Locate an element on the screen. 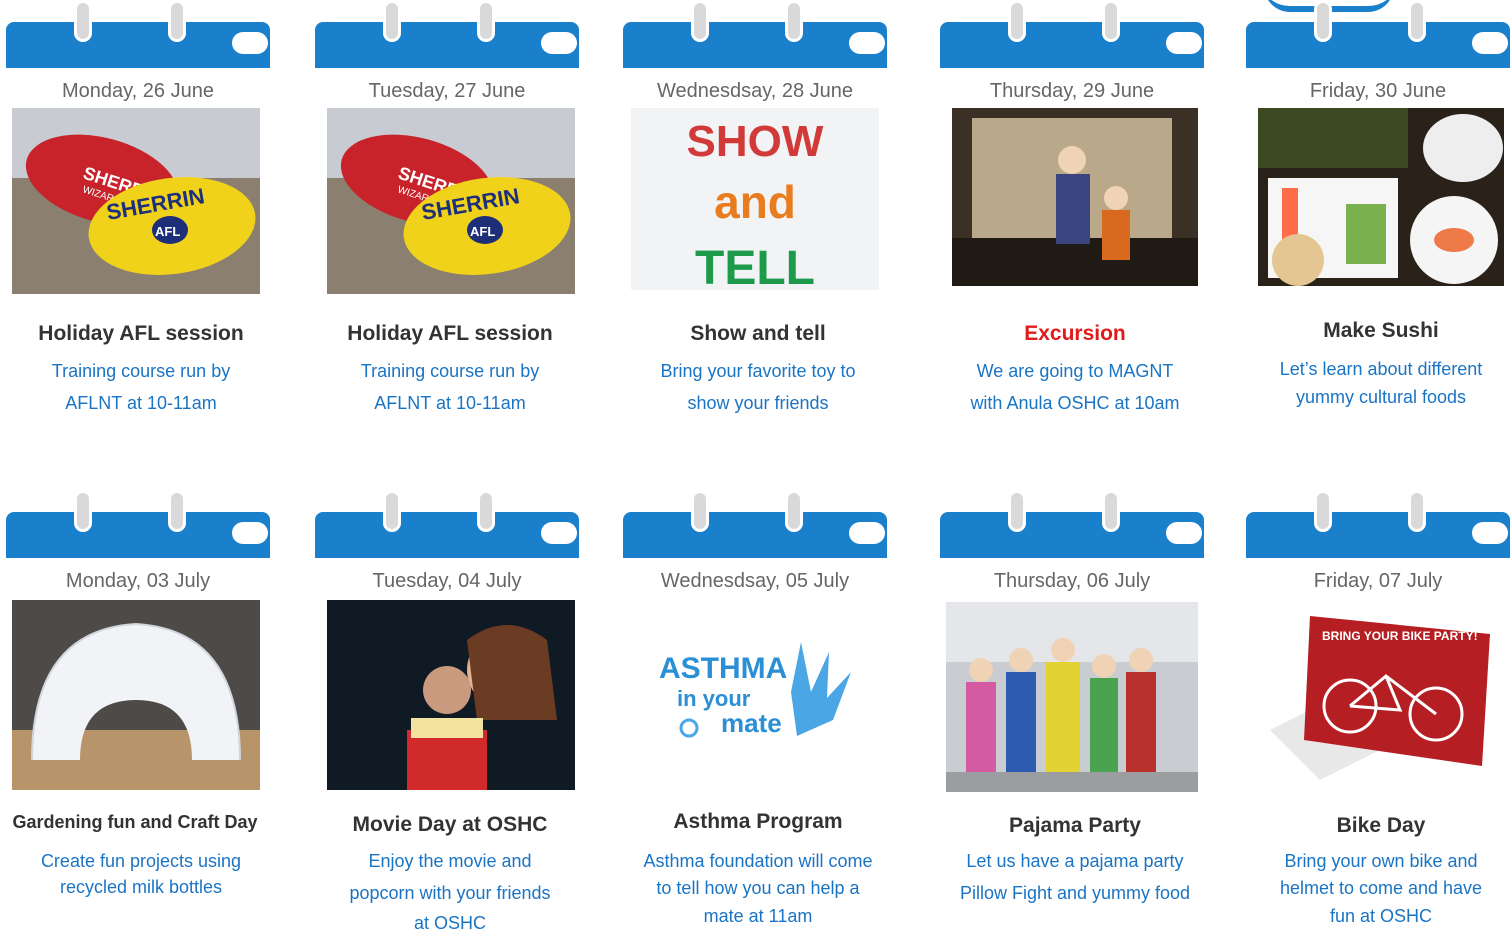  date-label: Tuesday, 04 July is located at coordinates (447, 581).